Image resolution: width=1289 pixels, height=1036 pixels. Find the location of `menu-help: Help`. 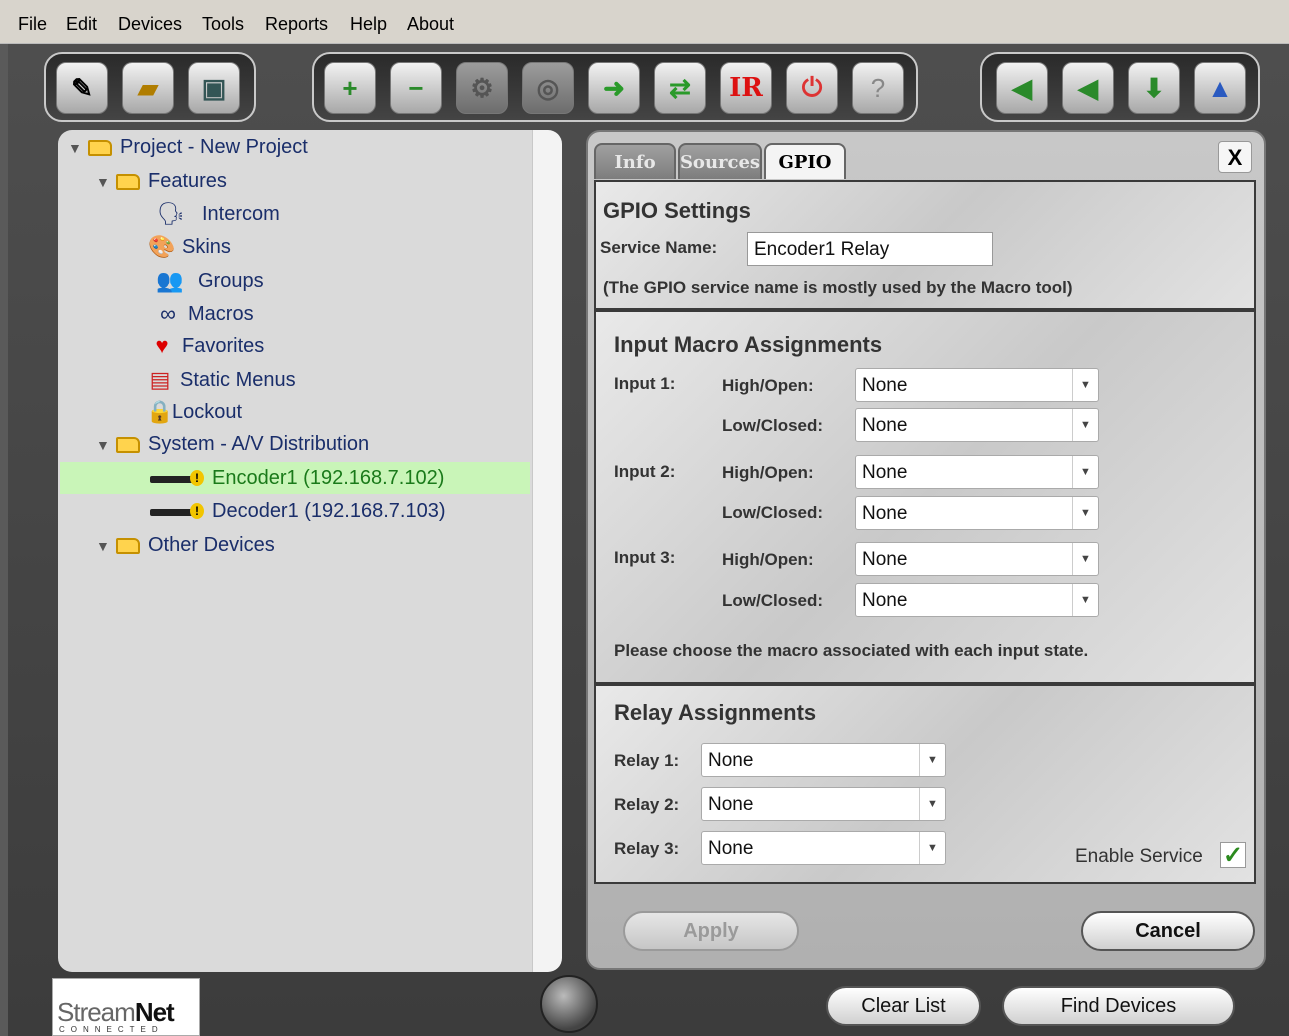

menu-help: Help is located at coordinates (368, 24).